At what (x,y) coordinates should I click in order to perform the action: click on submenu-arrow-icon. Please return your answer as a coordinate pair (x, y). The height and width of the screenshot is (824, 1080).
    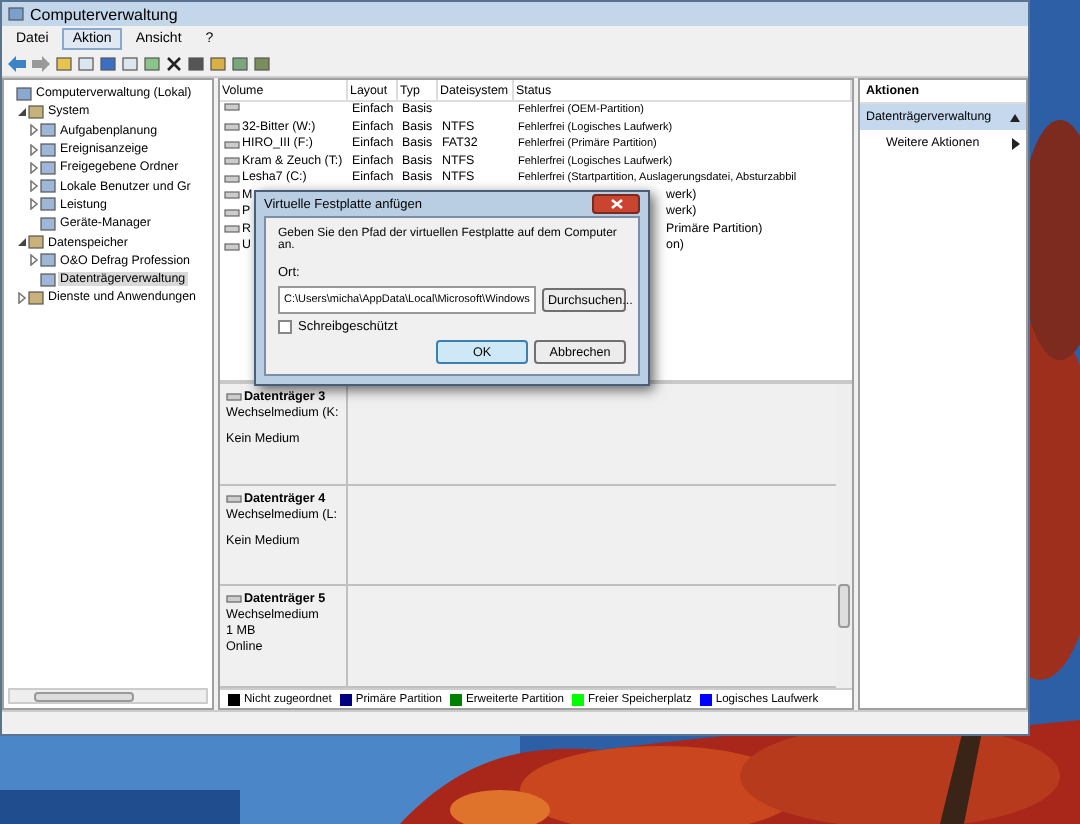
    Looking at the image, I should click on (1016, 143).